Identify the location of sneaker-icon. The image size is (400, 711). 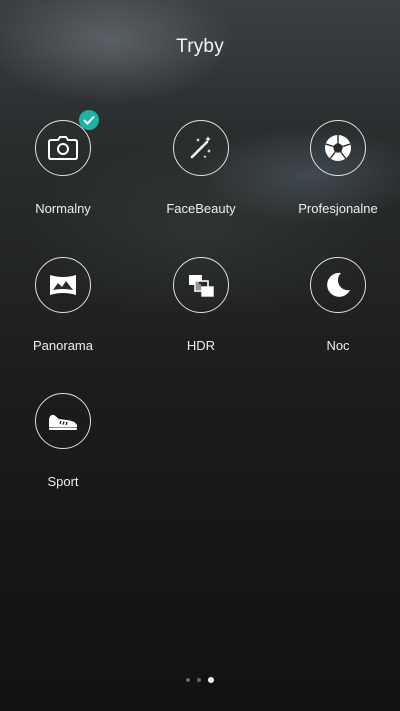
(63, 422).